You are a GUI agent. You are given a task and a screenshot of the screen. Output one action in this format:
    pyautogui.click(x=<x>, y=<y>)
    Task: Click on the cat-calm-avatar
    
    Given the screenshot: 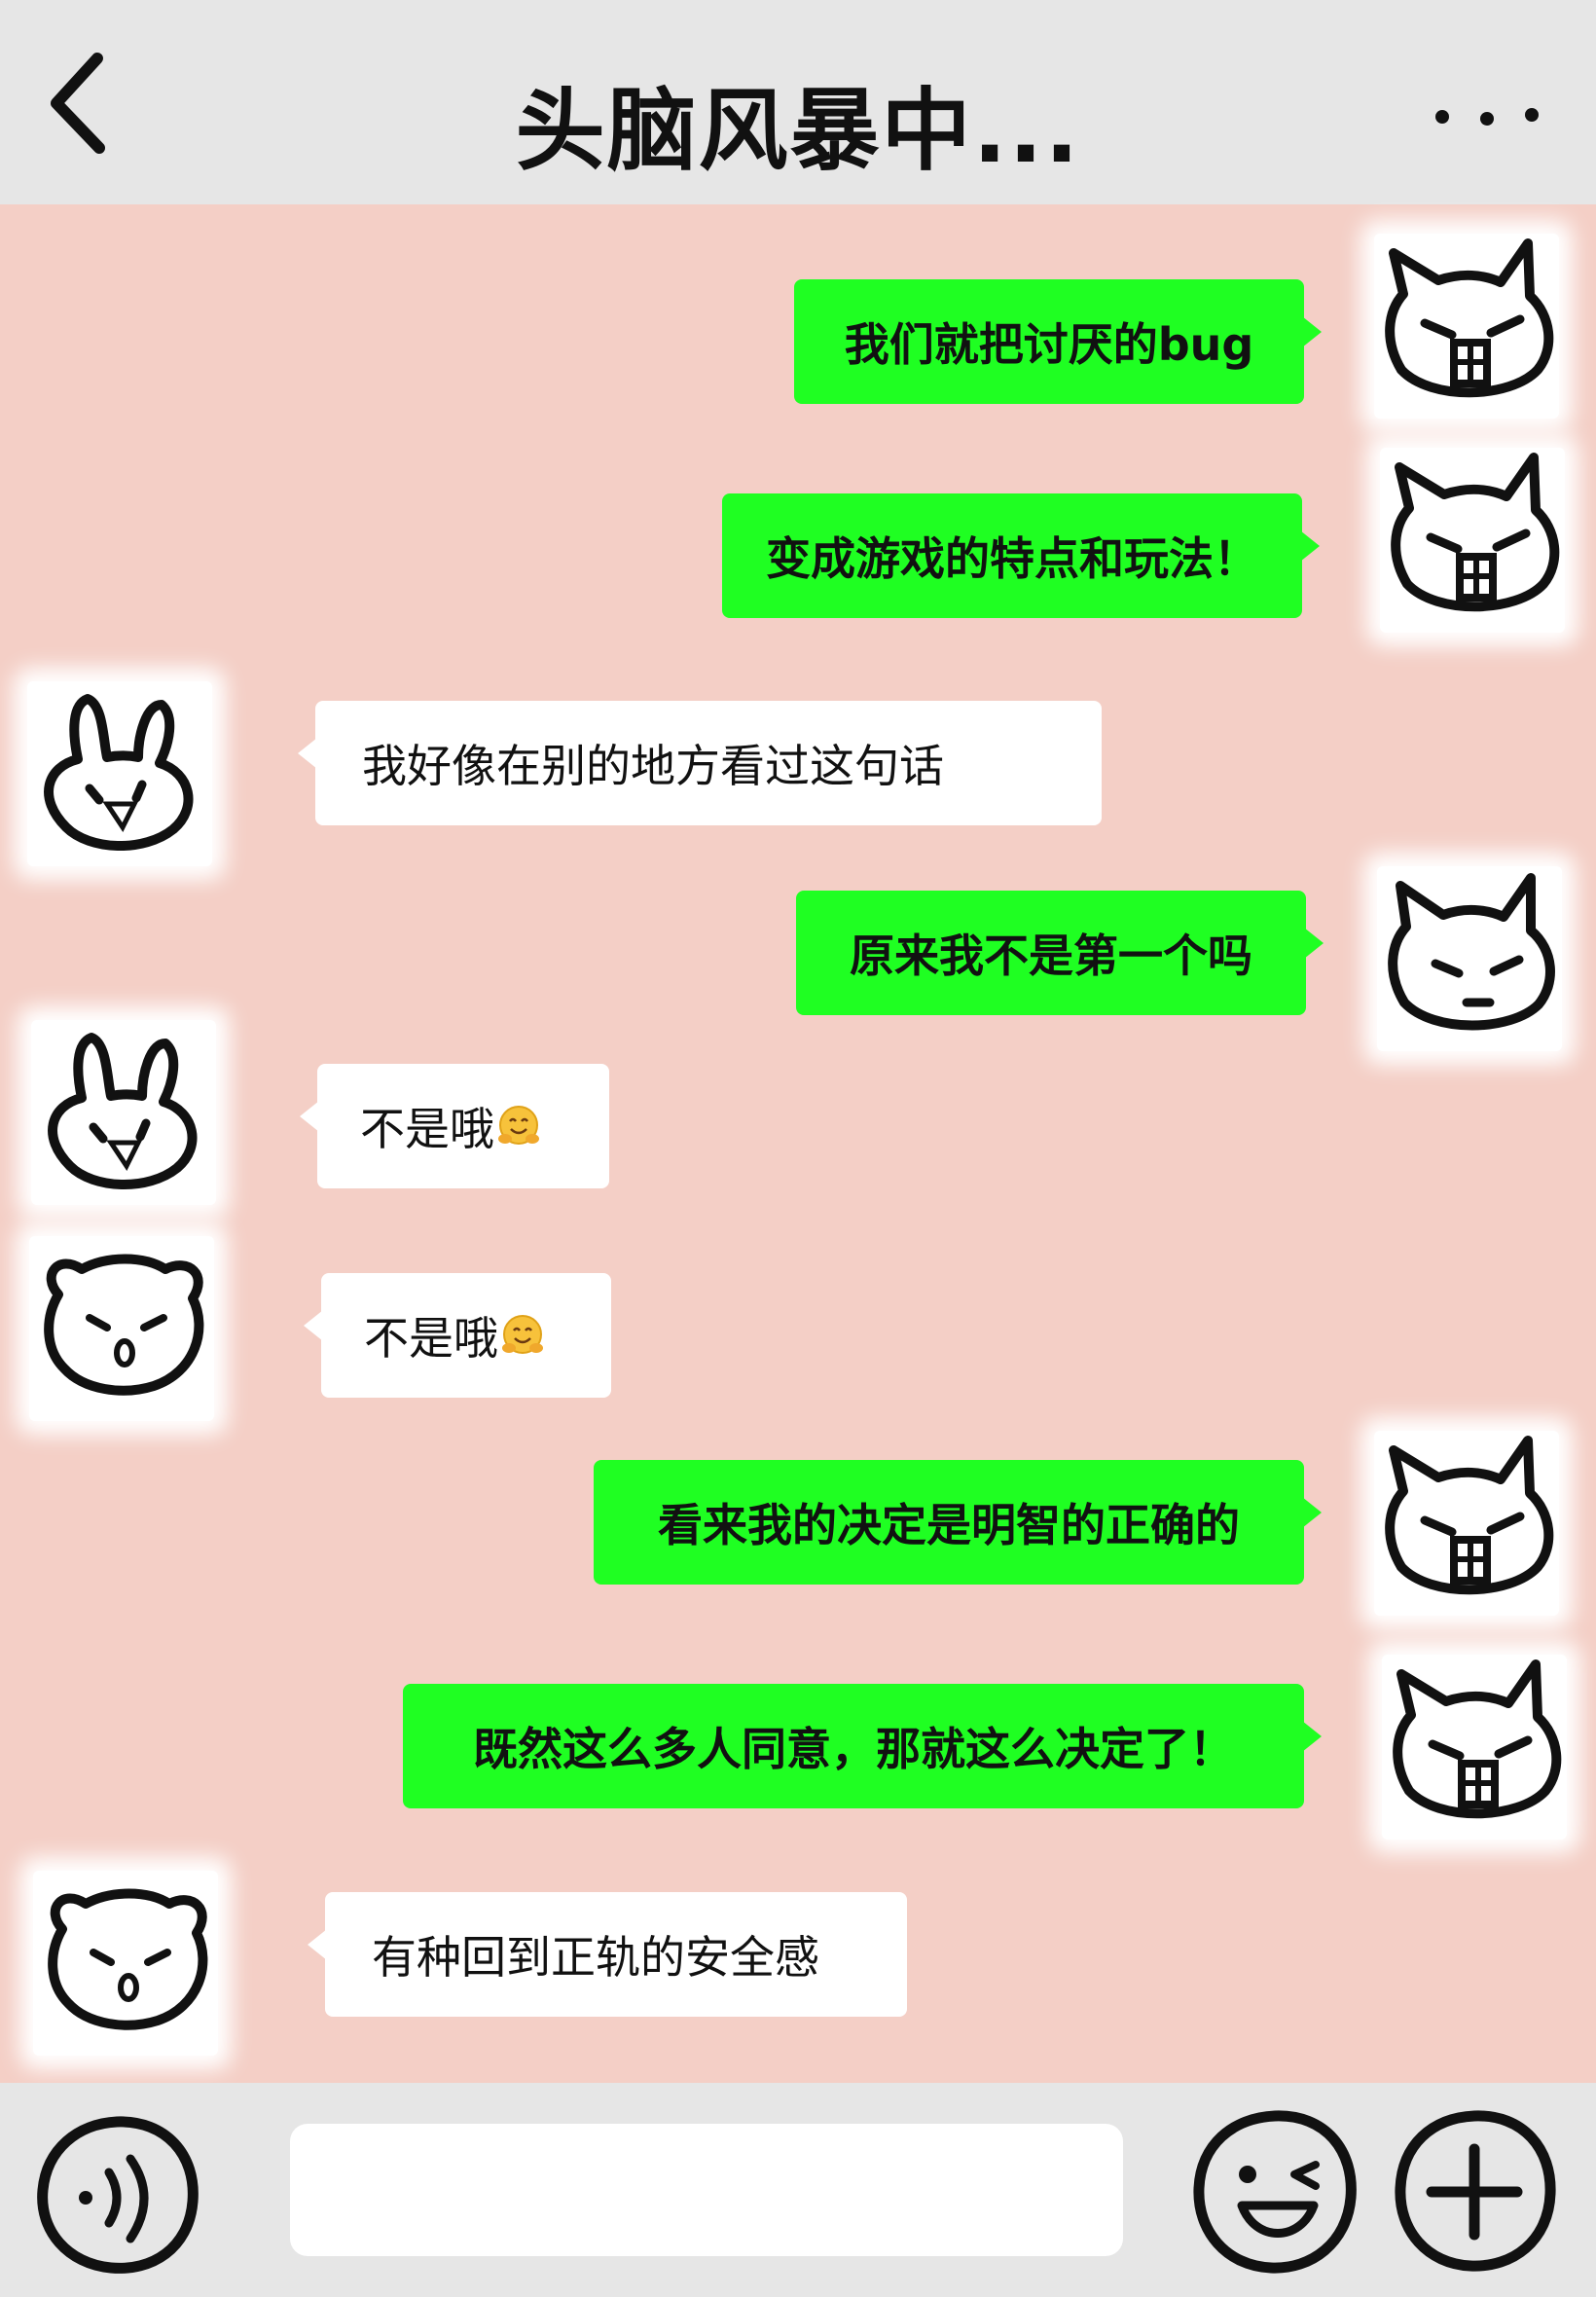 What is the action you would take?
    pyautogui.click(x=1469, y=958)
    